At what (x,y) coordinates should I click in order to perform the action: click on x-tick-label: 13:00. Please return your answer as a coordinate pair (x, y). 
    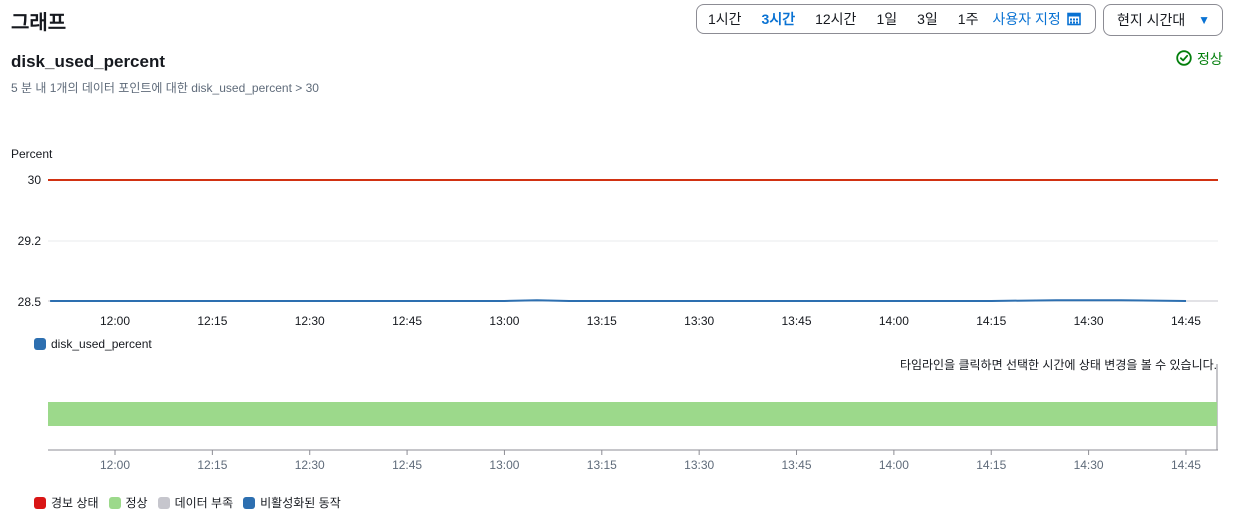
    Looking at the image, I should click on (504, 321).